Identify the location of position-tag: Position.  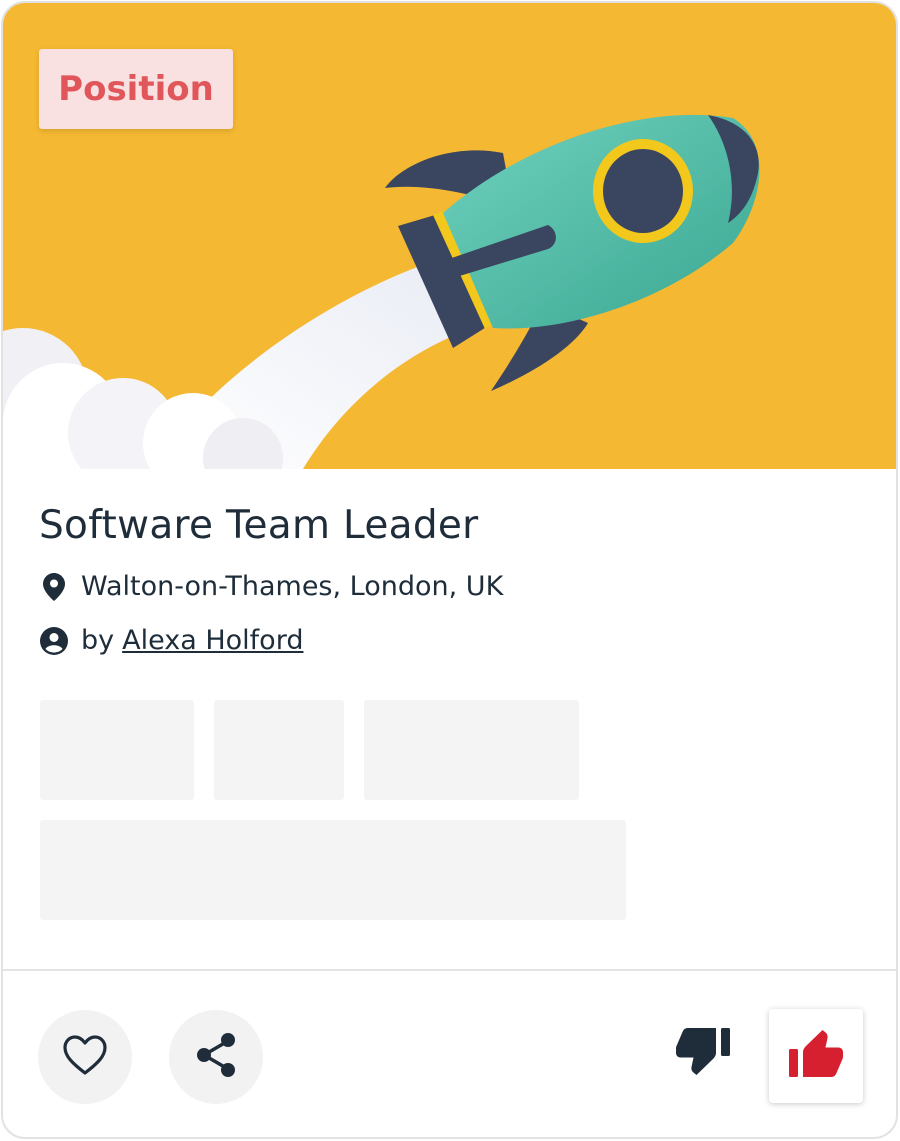
(136, 89).